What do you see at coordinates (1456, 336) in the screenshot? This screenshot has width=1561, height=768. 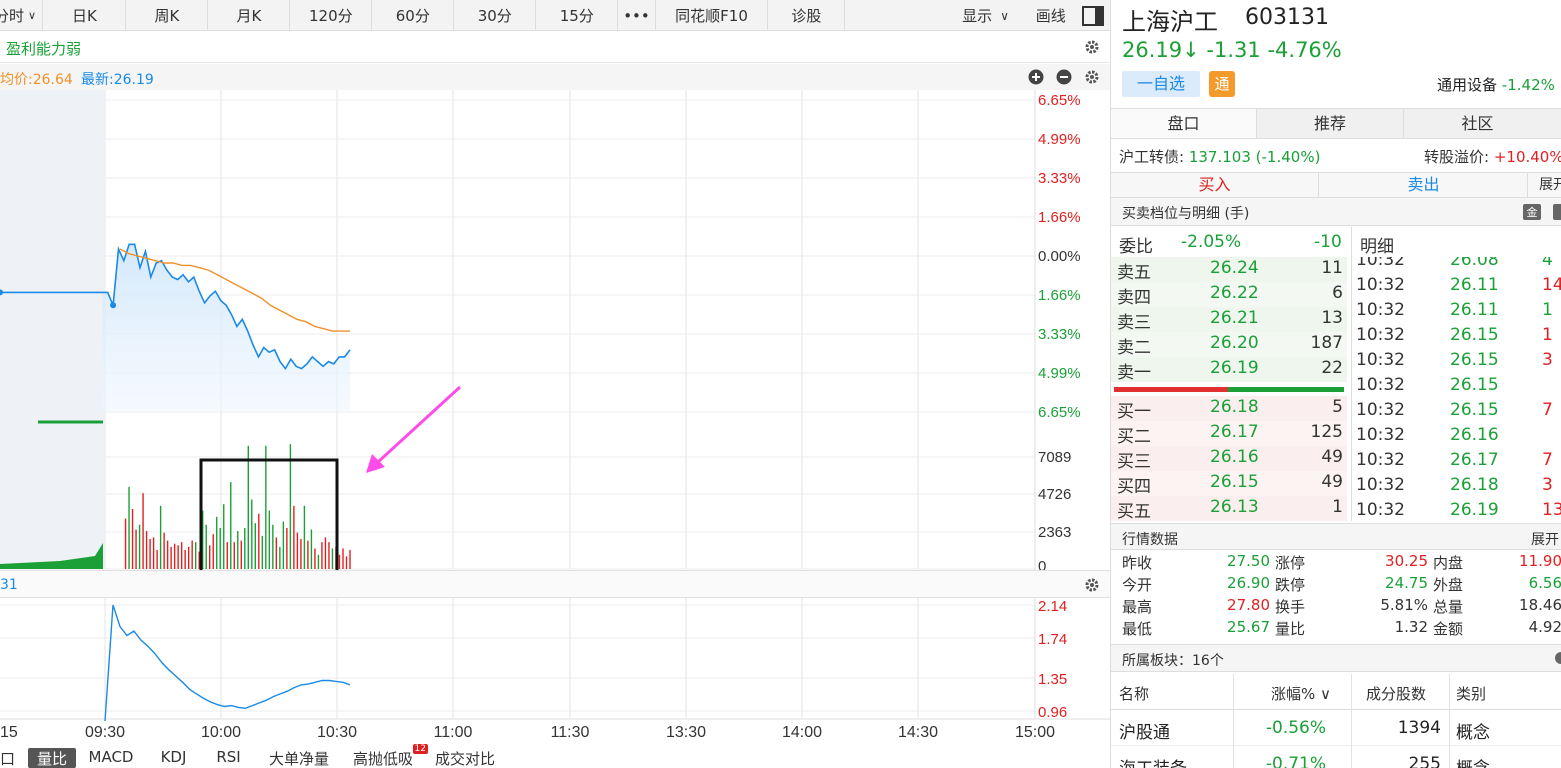 I see `tick-row: 10:32 26.15 1` at bounding box center [1456, 336].